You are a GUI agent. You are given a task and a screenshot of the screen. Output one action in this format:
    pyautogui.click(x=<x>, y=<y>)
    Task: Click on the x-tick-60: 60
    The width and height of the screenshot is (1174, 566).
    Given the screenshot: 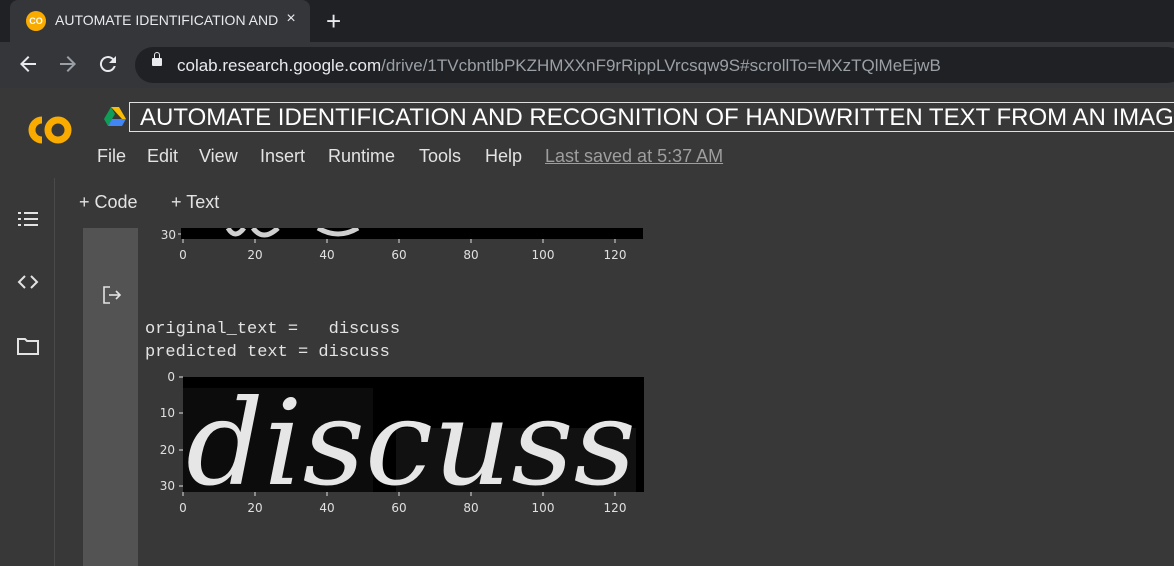 What is the action you would take?
    pyautogui.click(x=398, y=508)
    